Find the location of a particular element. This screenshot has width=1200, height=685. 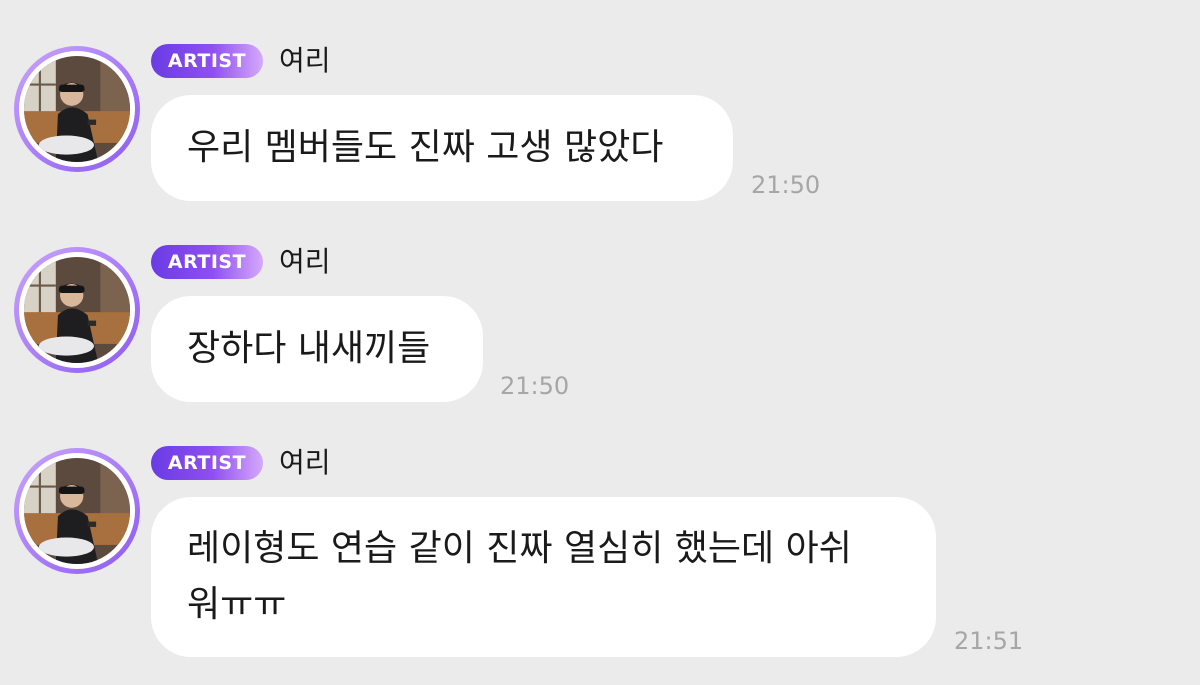

message-text: 장하다 내새끼들 is located at coordinates (309, 348).